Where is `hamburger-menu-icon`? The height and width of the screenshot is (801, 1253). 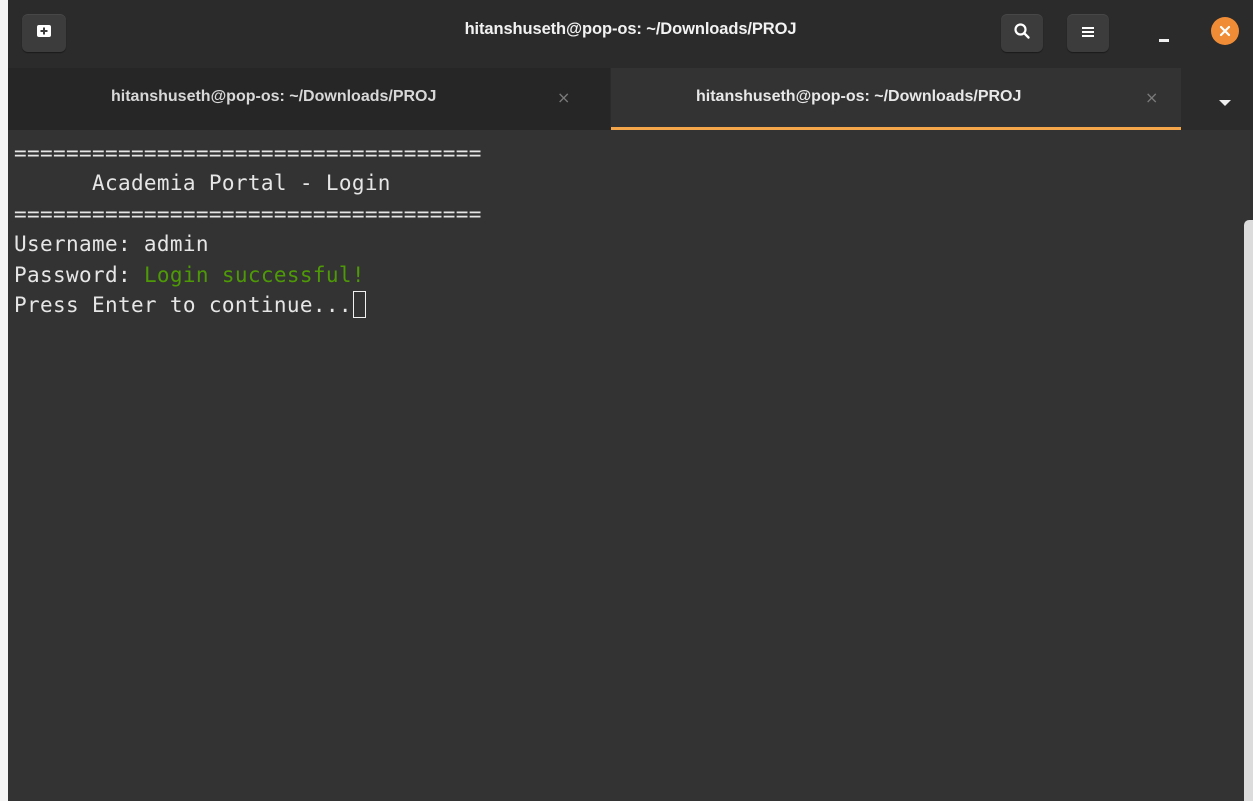 hamburger-menu-icon is located at coordinates (1088, 33).